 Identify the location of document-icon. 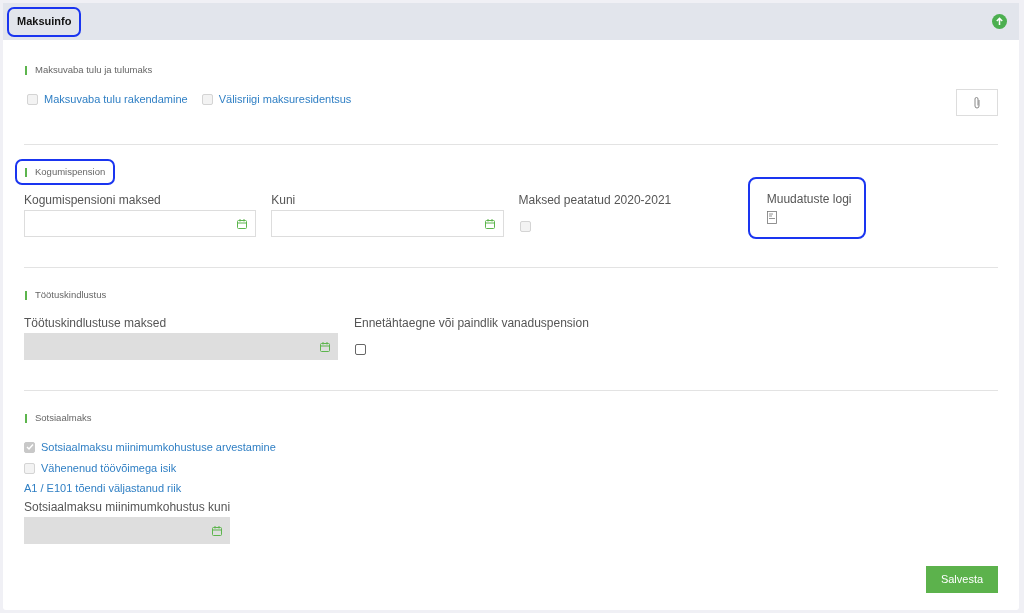
(771, 217).